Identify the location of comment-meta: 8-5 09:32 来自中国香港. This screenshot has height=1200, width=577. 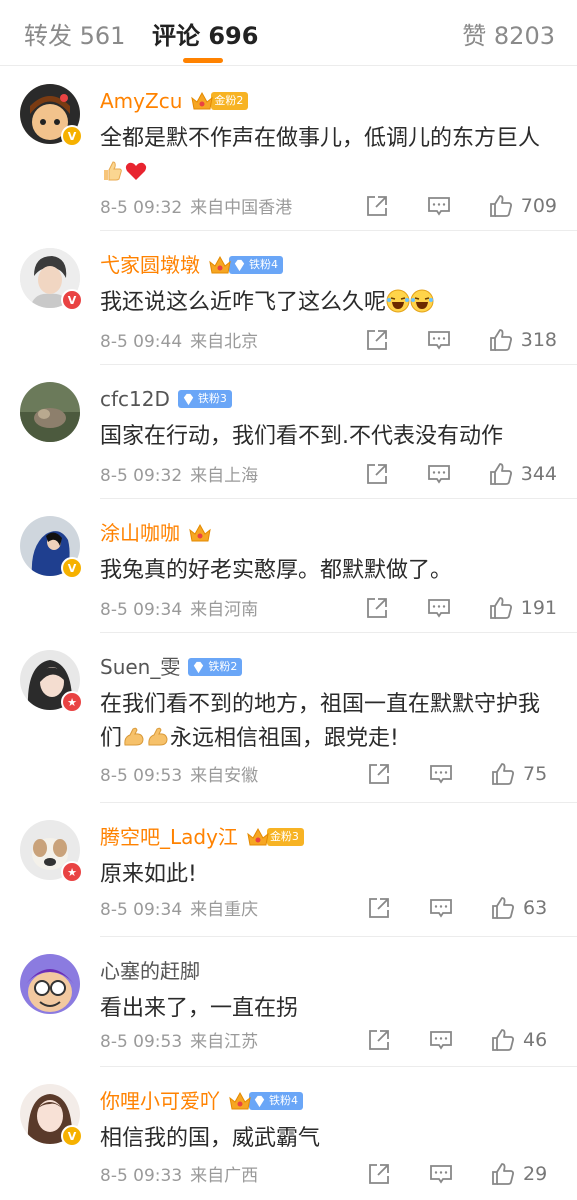
(196, 205).